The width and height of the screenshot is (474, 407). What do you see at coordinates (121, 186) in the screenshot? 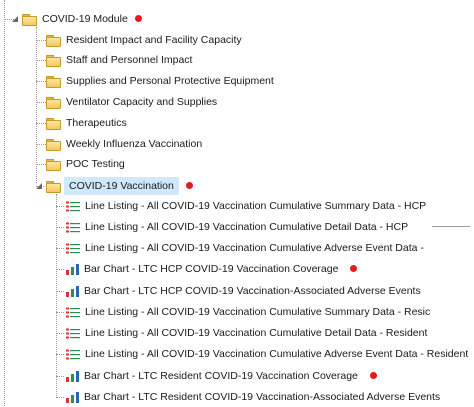
I see `tree-node-label: COVID-19 Vaccination` at bounding box center [121, 186].